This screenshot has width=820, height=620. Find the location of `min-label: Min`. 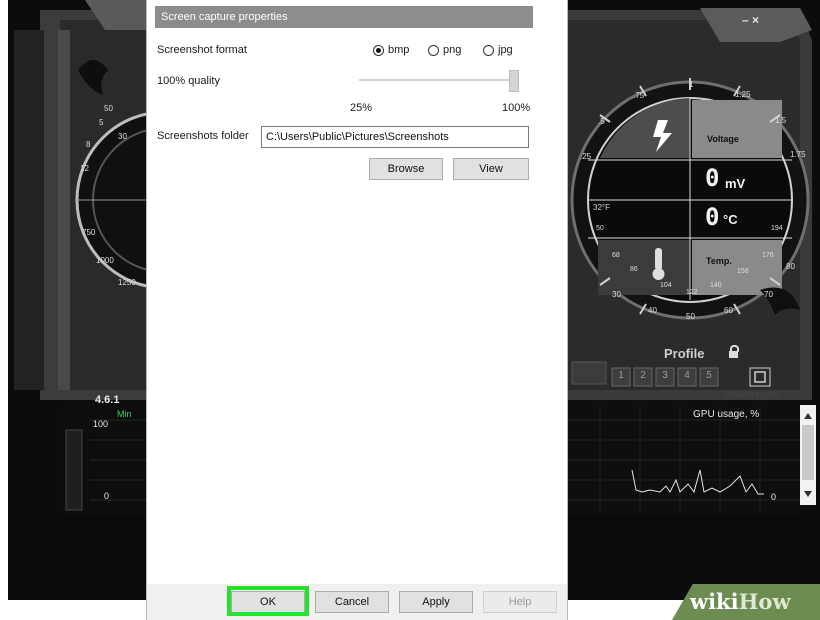

min-label: Min is located at coordinates (124, 414).